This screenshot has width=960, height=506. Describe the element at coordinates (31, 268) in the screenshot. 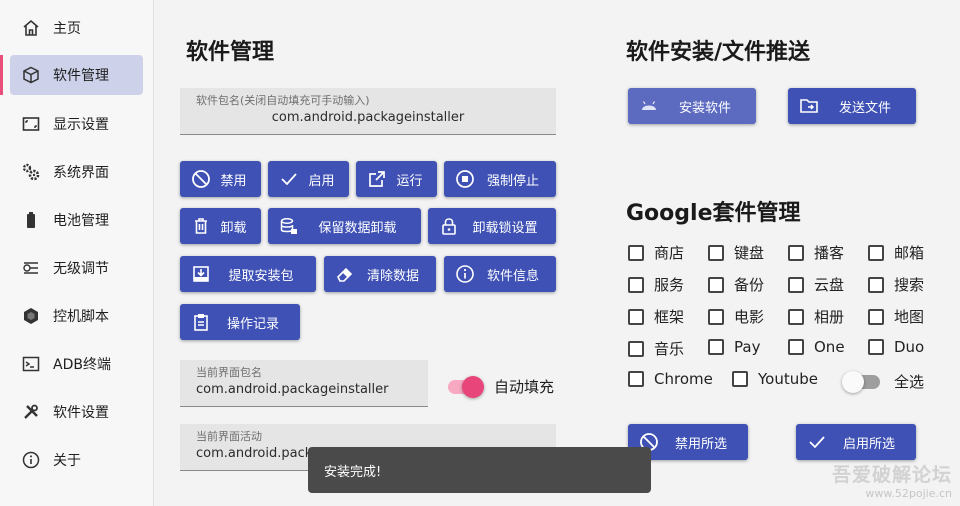

I see `sliders-icon` at that location.